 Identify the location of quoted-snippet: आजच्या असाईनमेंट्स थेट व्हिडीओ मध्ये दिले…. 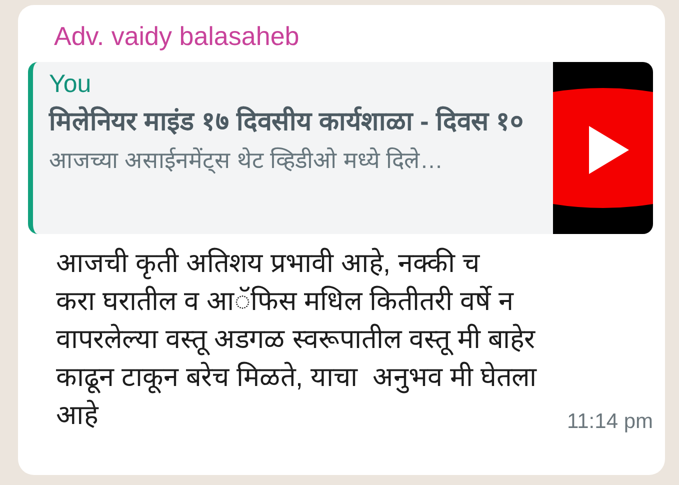
(246, 160).